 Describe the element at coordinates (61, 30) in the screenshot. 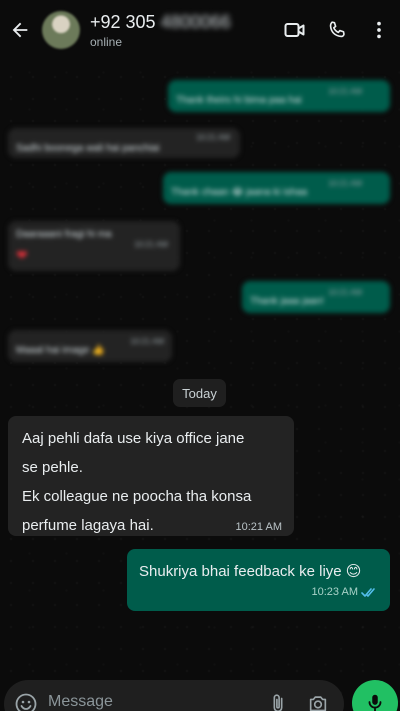

I see `avatar` at that location.